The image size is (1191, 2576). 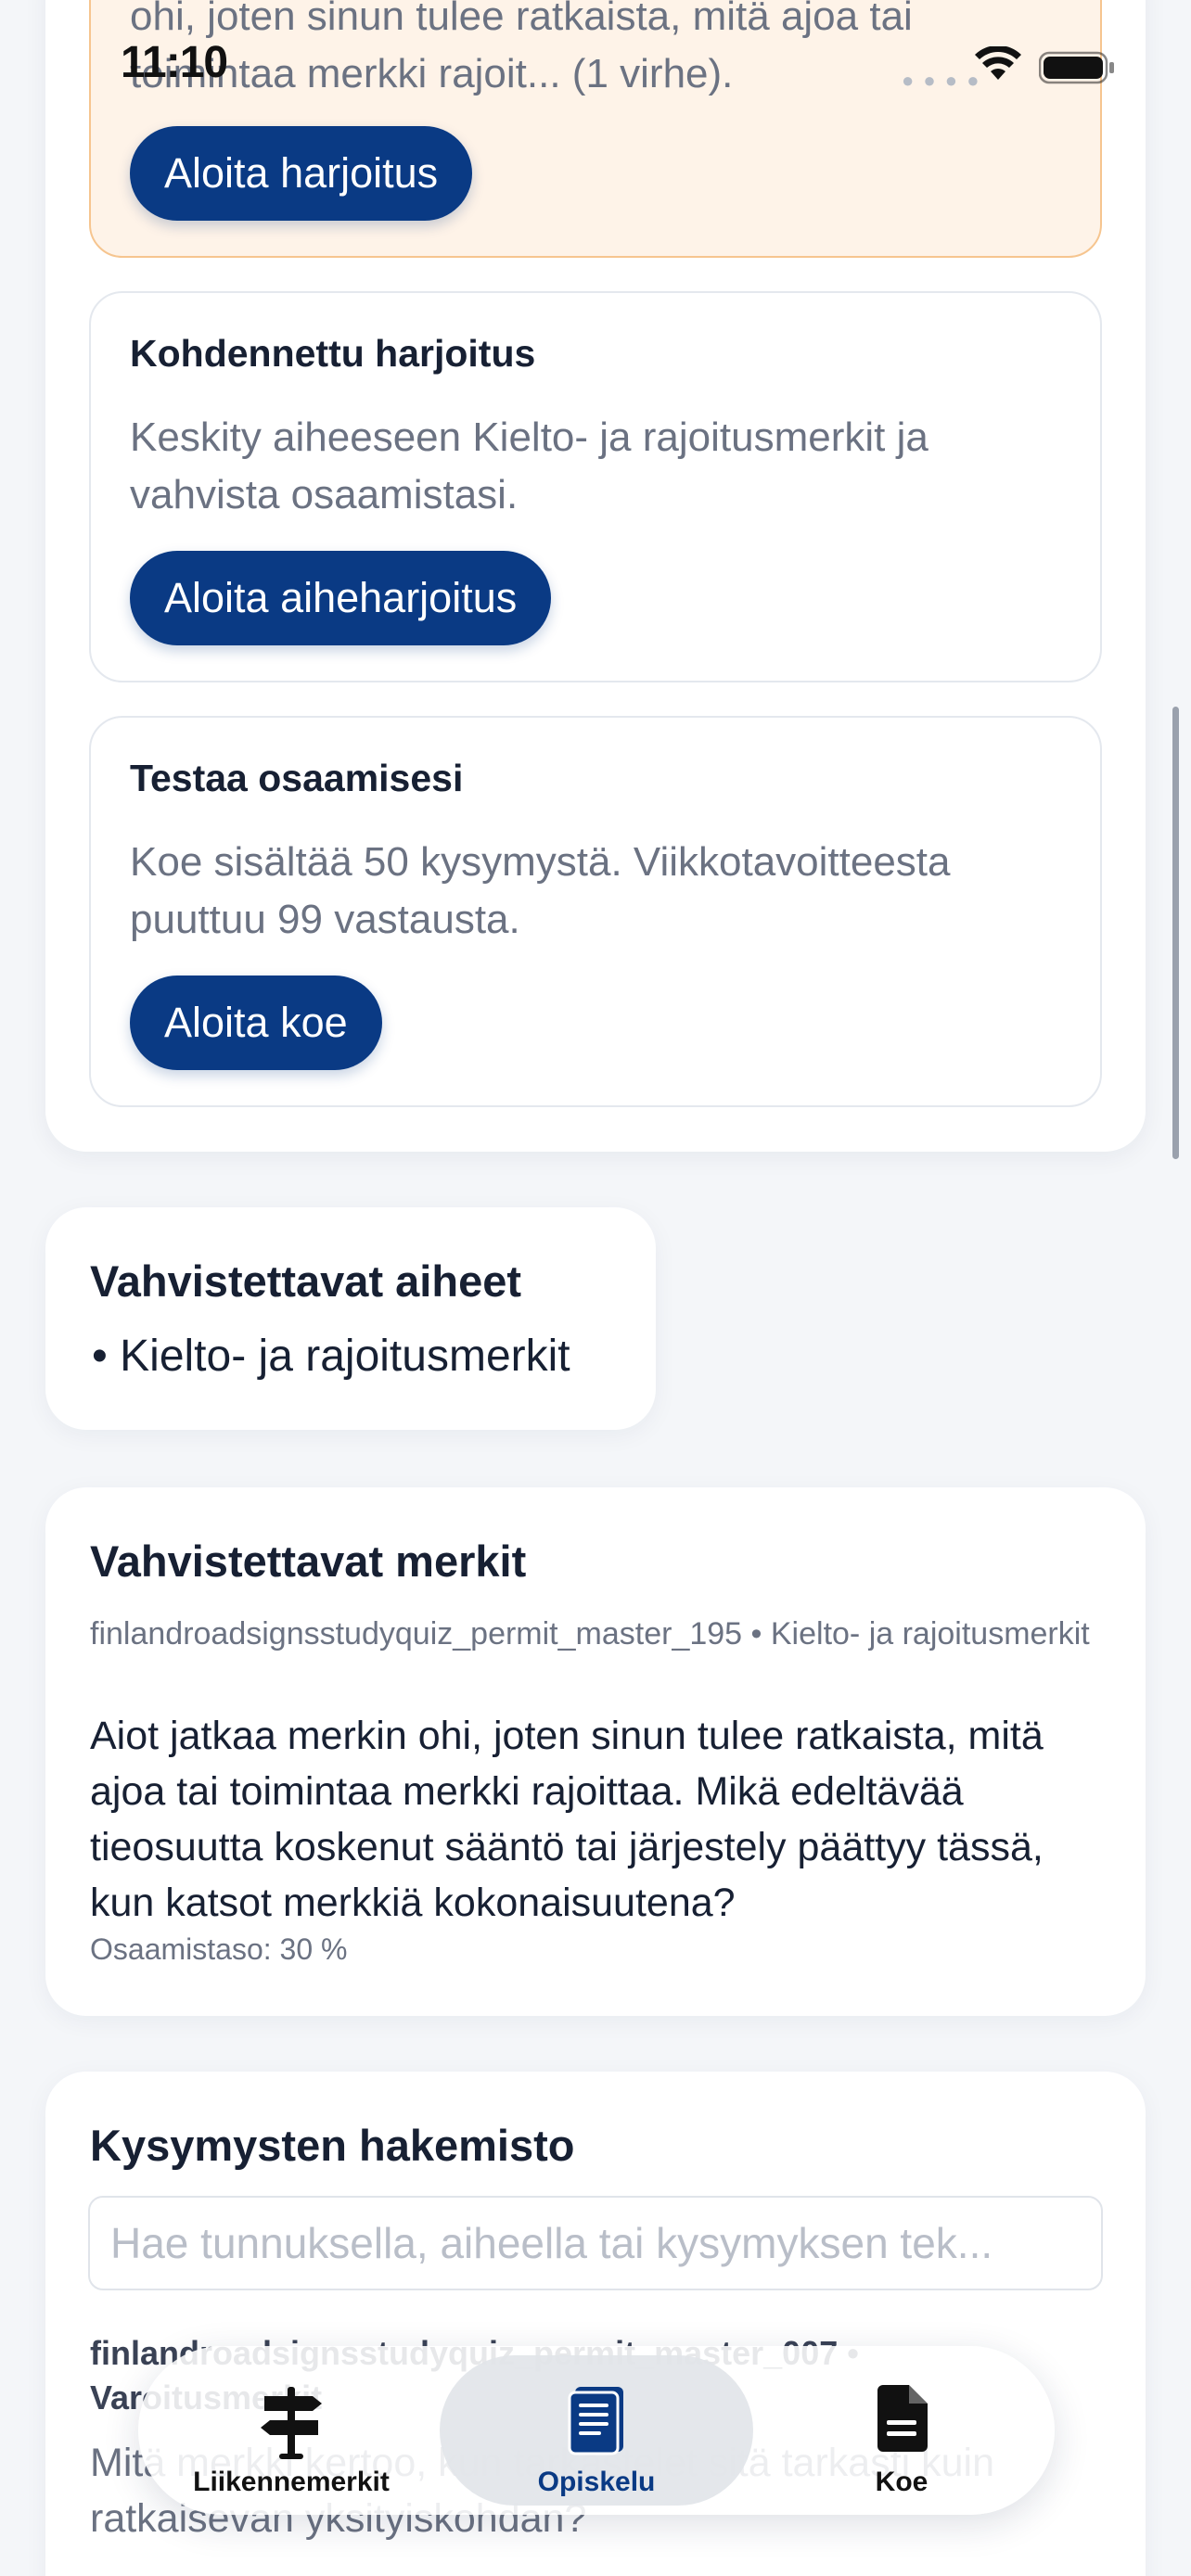 What do you see at coordinates (341, 598) in the screenshot?
I see `start-topic-practice-button: Aloita aiheharjoitus` at bounding box center [341, 598].